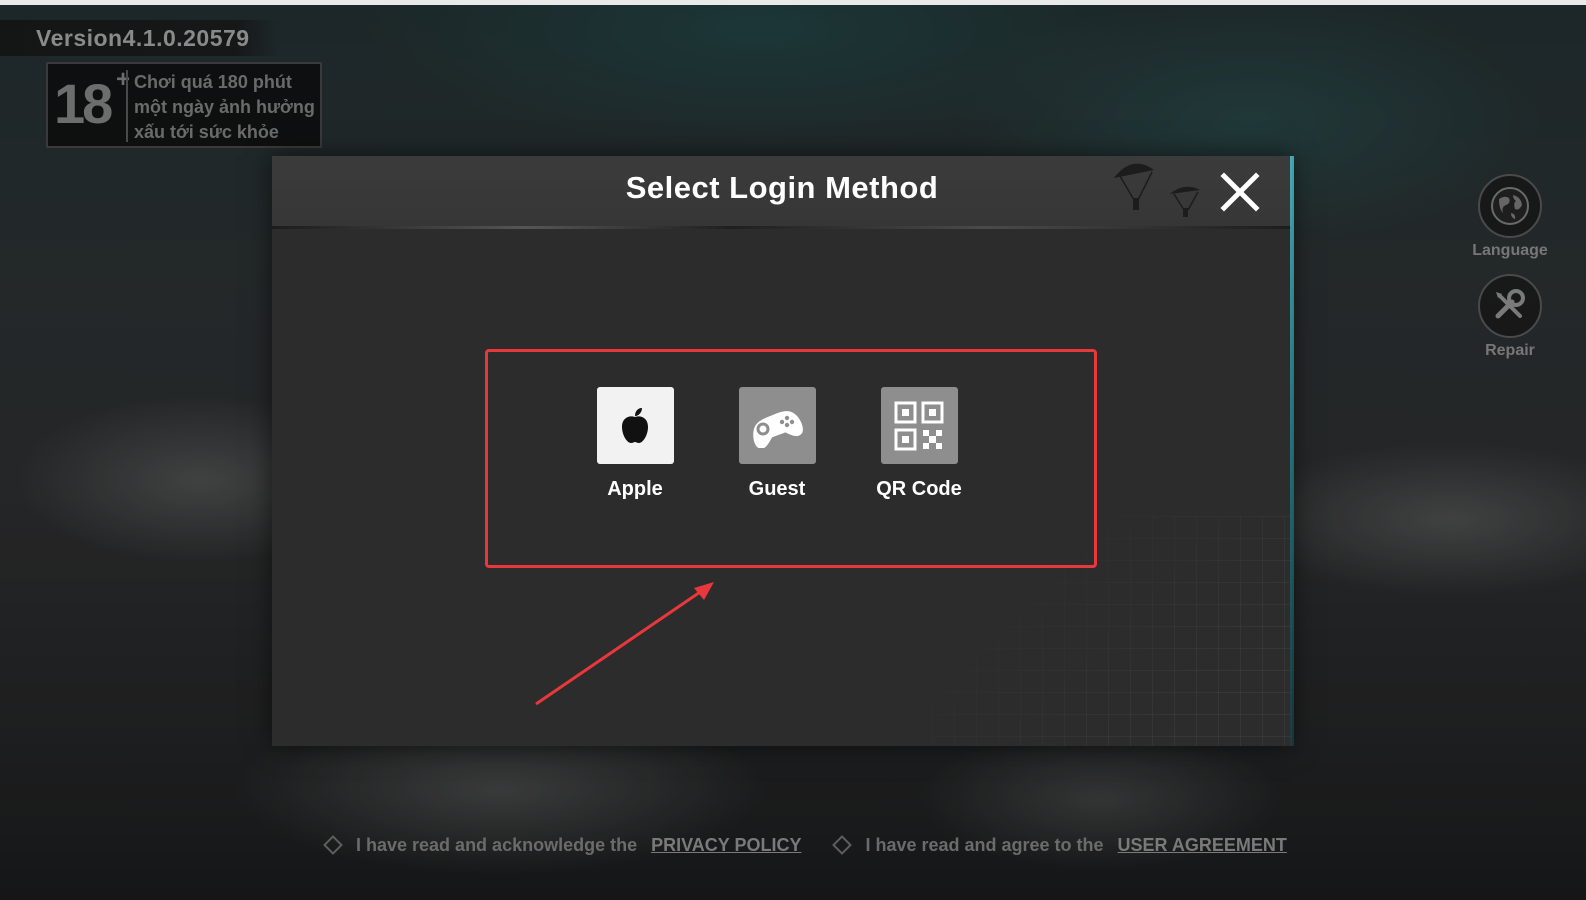  Describe the element at coordinates (919, 489) in the screenshot. I see `qr-code-label: QR Code` at that location.